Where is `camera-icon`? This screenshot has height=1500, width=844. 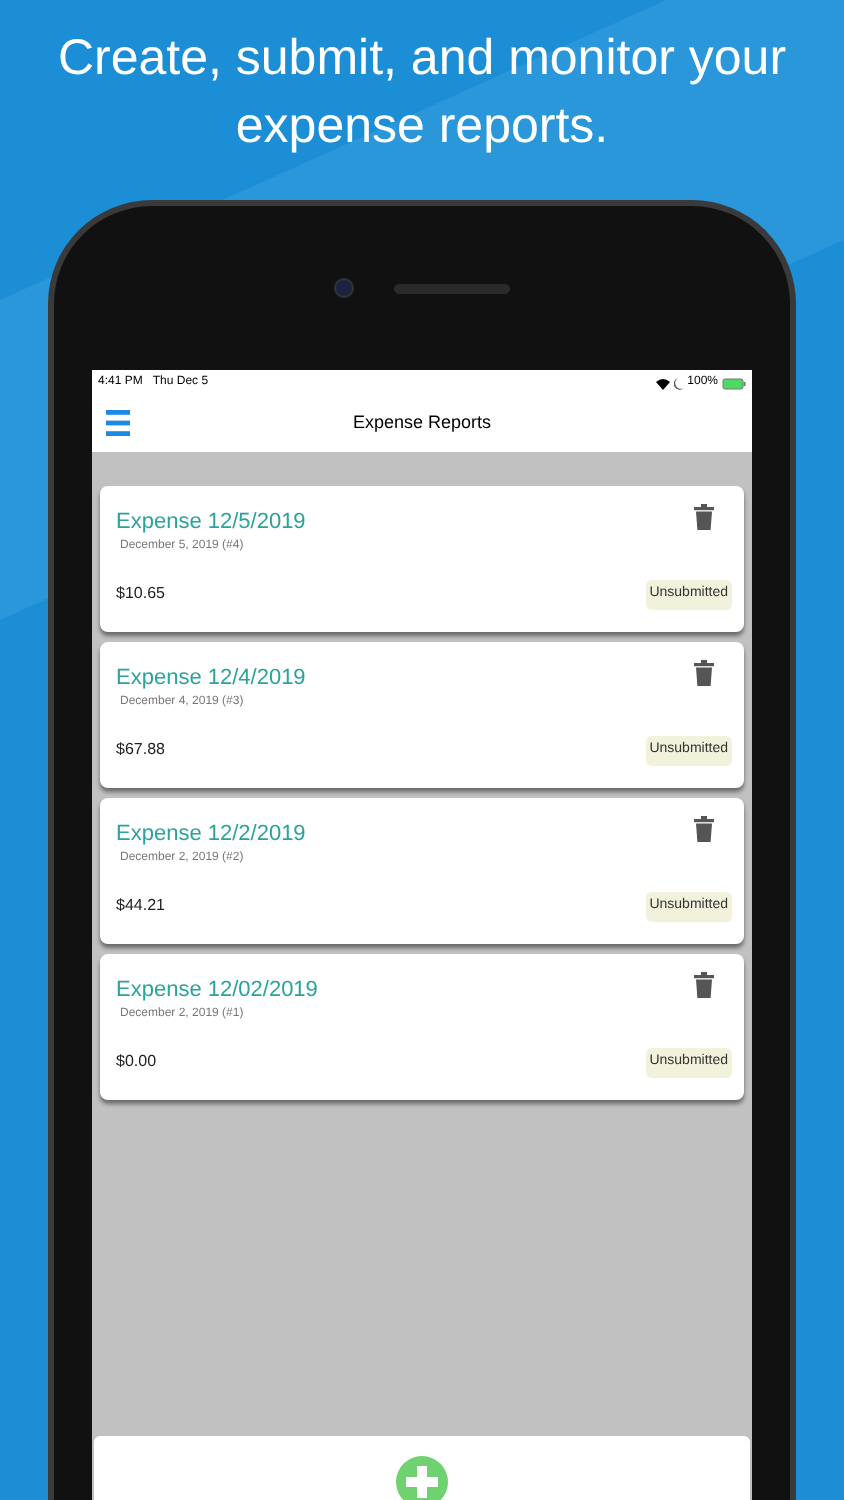 camera-icon is located at coordinates (344, 288).